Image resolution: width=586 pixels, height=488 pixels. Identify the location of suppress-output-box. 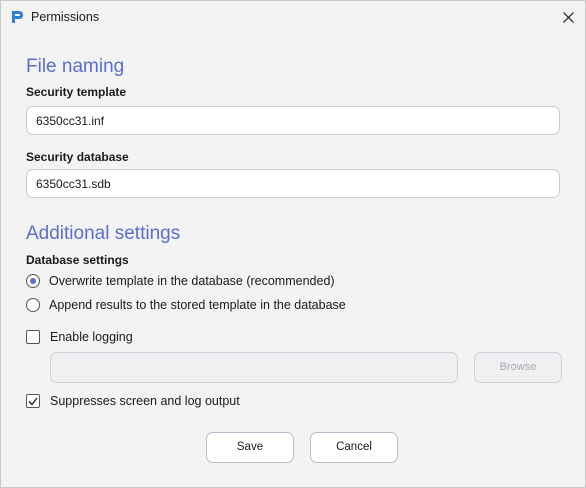
(33, 401).